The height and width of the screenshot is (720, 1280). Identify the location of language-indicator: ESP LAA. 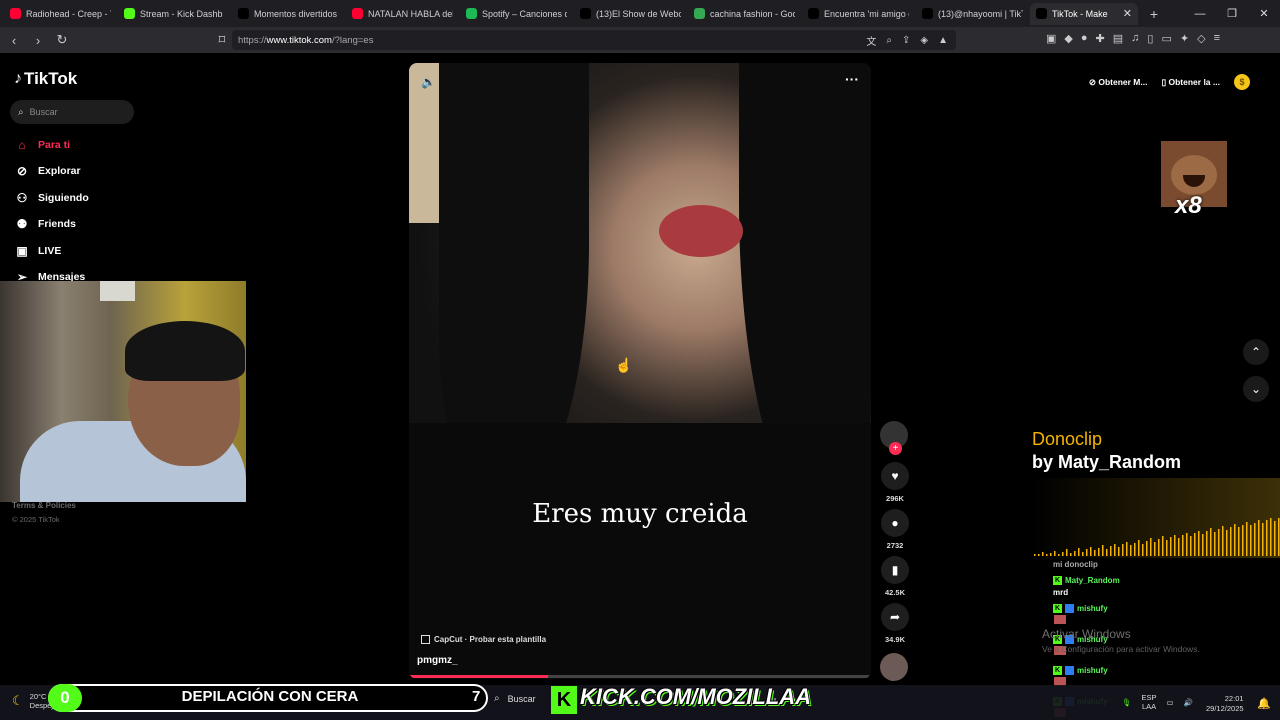
(1149, 702).